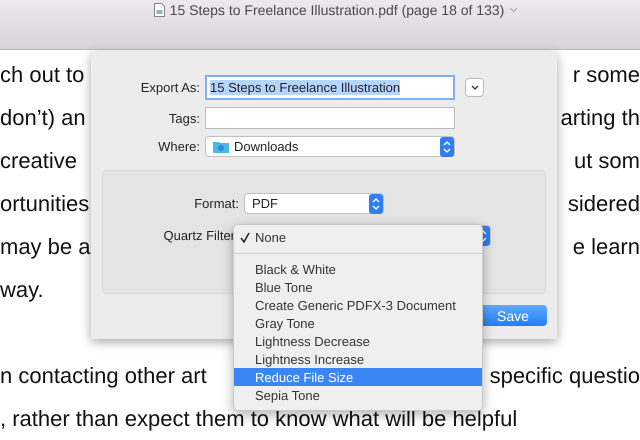 The height and width of the screenshot is (440, 640). I want to click on menu-item: Reduce File Size, so click(358, 377).